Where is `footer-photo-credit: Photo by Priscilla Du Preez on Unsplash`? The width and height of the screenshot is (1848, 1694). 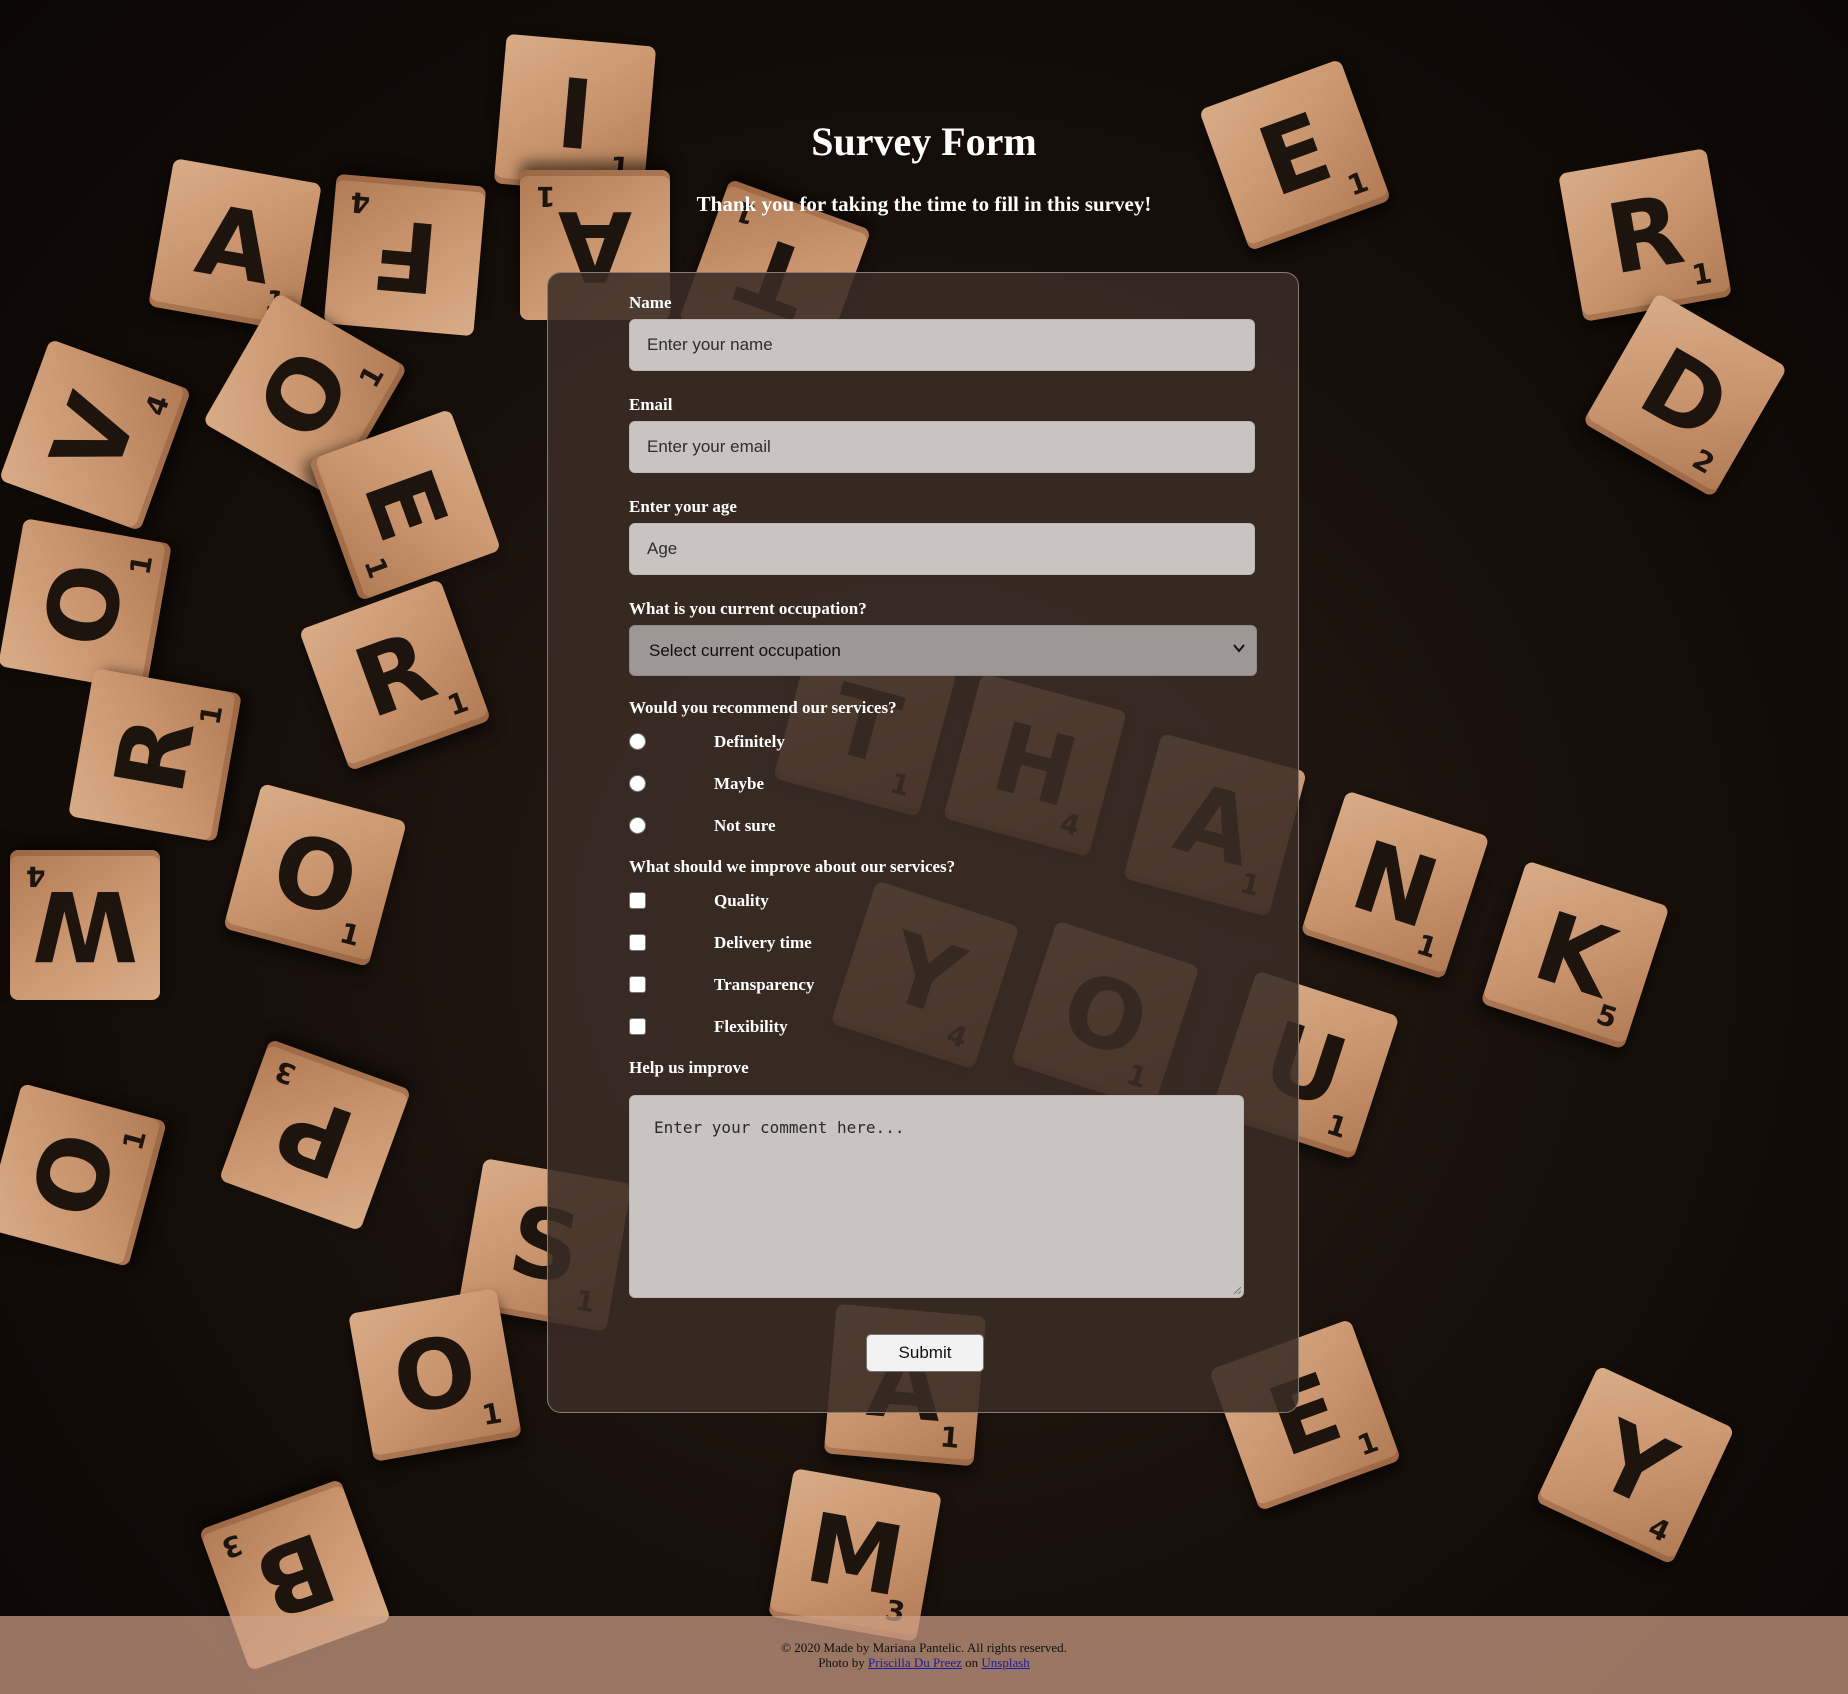 footer-photo-credit: Photo by Priscilla Du Preez on Unsplash is located at coordinates (924, 1663).